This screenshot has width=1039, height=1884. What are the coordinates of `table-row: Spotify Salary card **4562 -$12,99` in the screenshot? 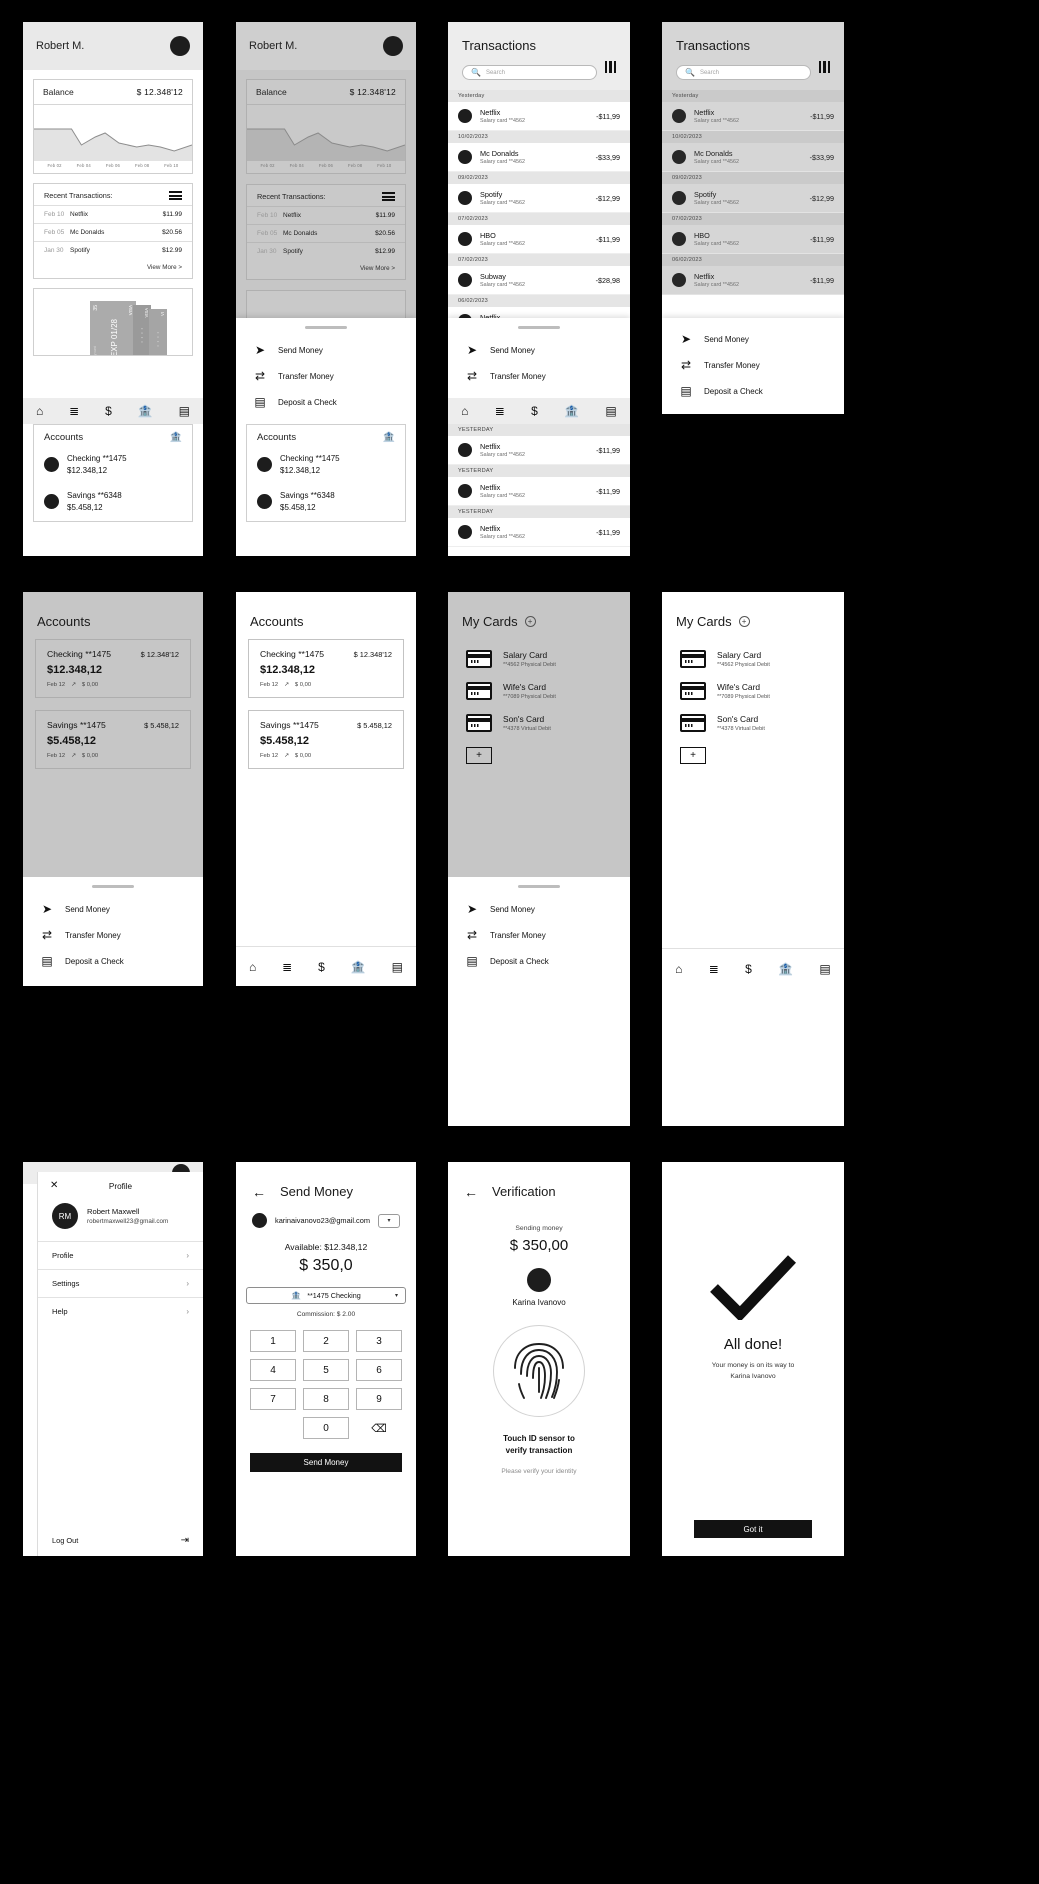 It's located at (753, 198).